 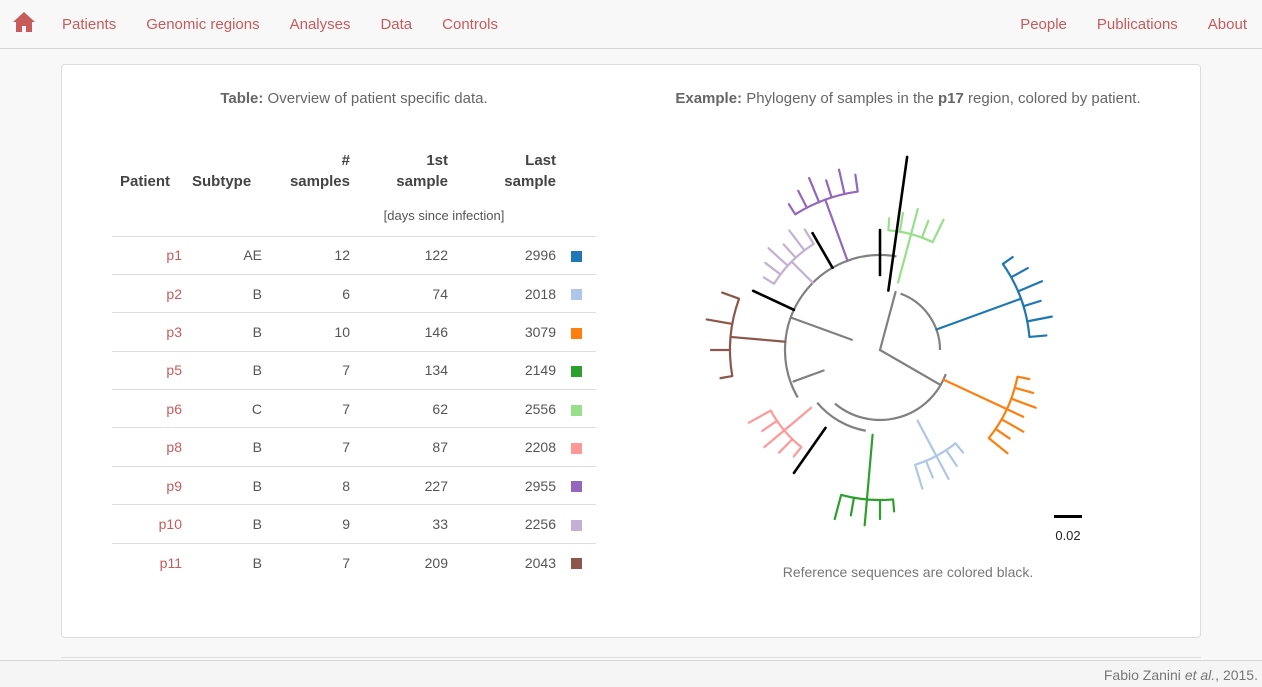 What do you see at coordinates (147, 294) in the screenshot?
I see `cell-patient: p2` at bounding box center [147, 294].